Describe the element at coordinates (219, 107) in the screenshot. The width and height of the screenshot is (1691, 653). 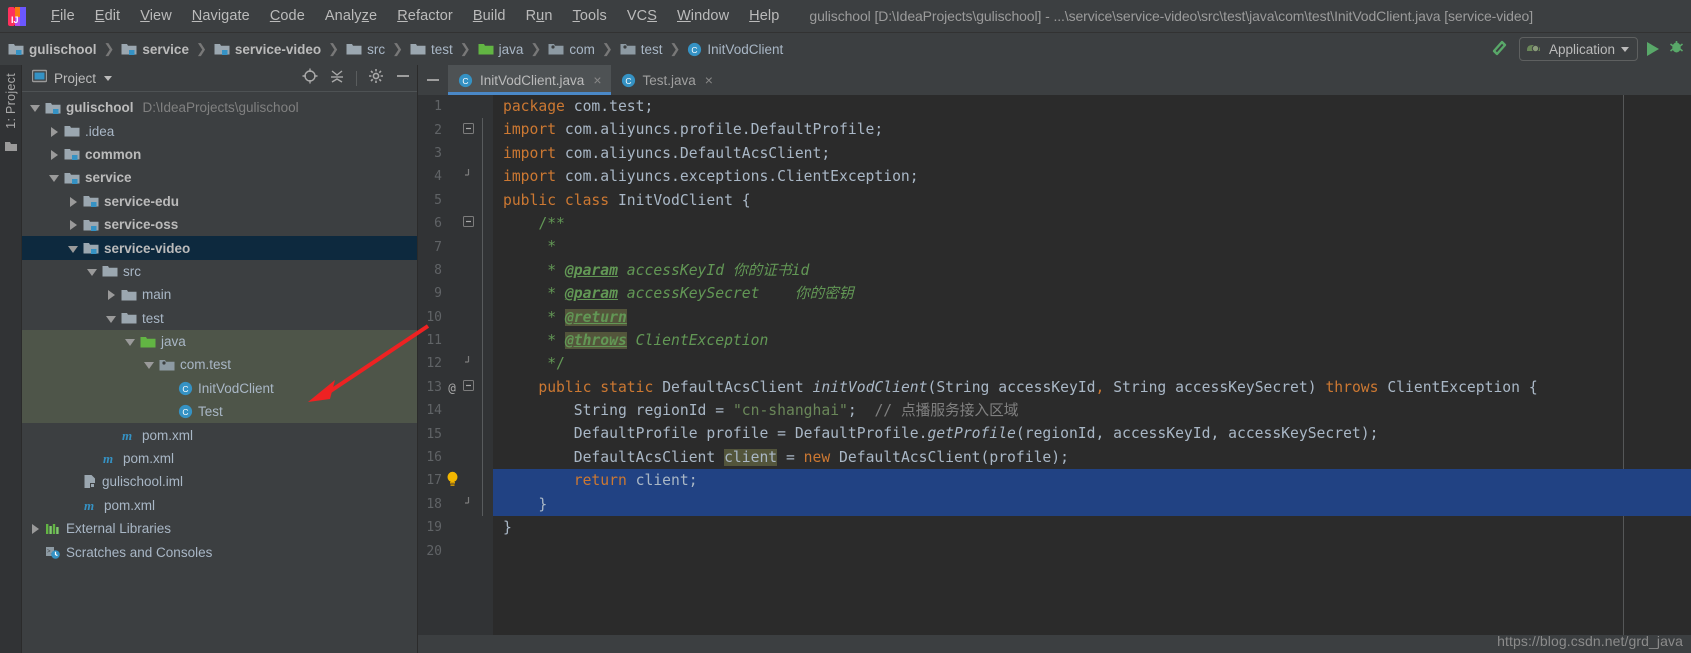
I see `tree-node-gulischool: gulischool D:\IdeaProjects\gulischool` at that location.